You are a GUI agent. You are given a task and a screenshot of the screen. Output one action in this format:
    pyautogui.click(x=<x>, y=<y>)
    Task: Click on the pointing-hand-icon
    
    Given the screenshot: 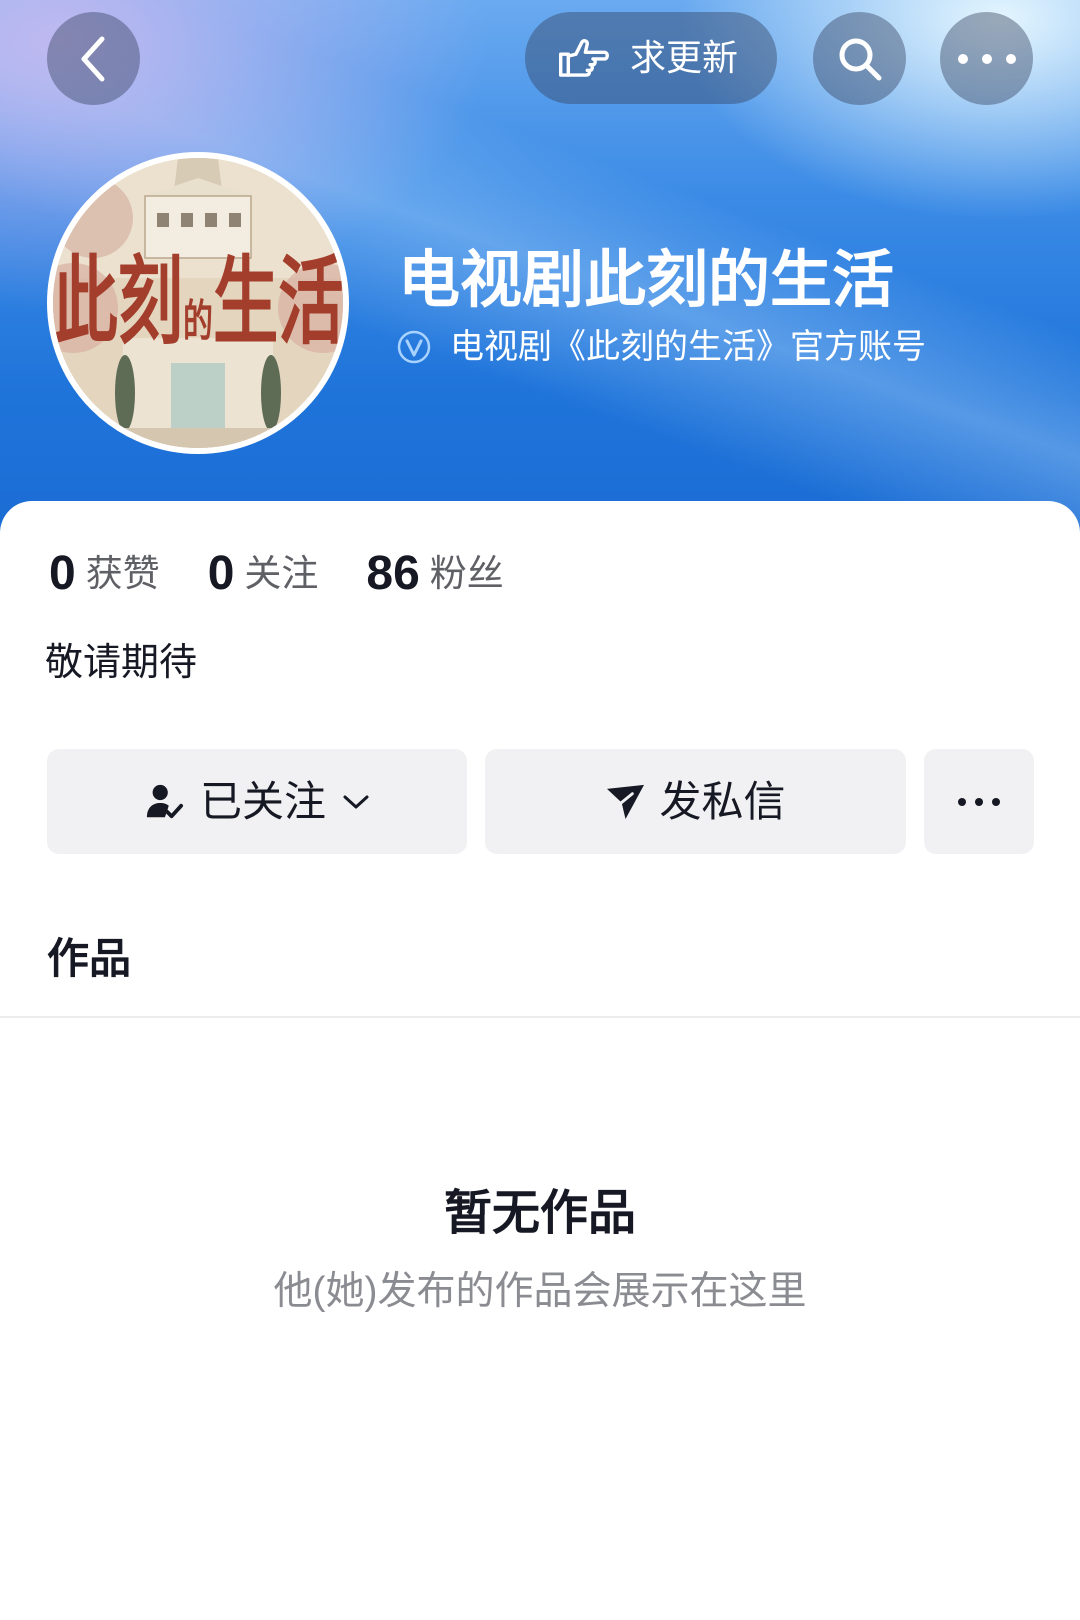 What is the action you would take?
    pyautogui.click(x=583, y=58)
    